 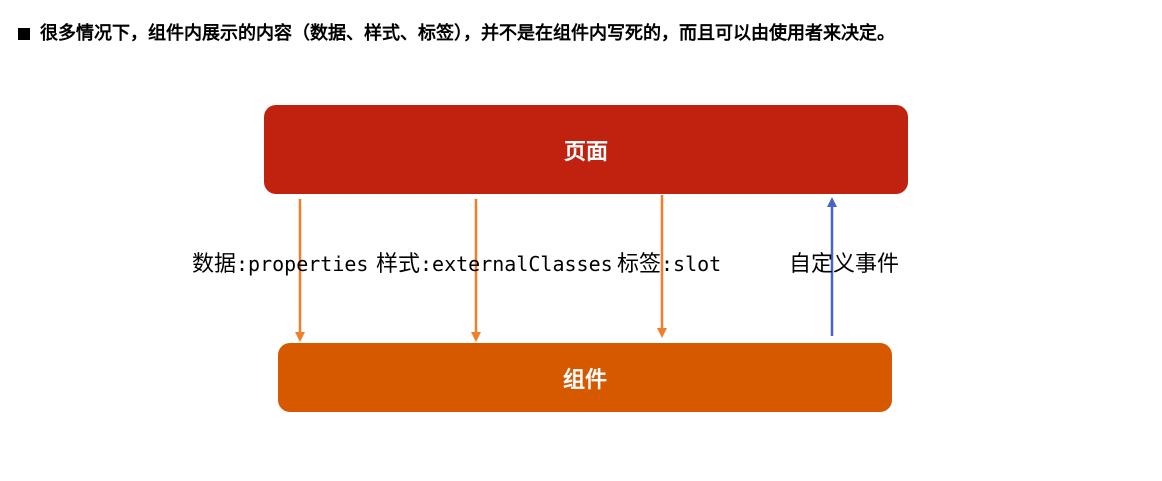 I want to click on properties-label: 数据:properties, so click(x=280, y=264).